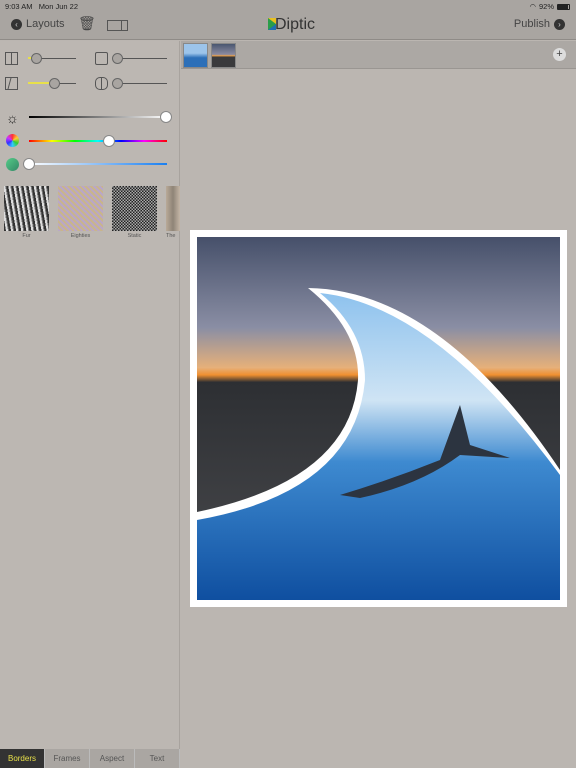 The width and height of the screenshot is (576, 768). What do you see at coordinates (117, 83) in the screenshot?
I see `rounding-knob` at bounding box center [117, 83].